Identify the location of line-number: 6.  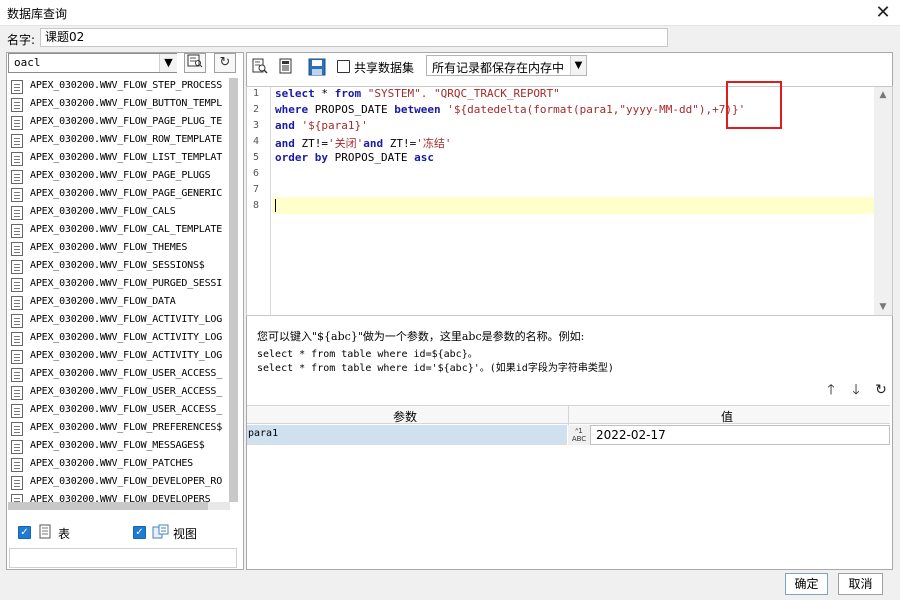
(255, 173).